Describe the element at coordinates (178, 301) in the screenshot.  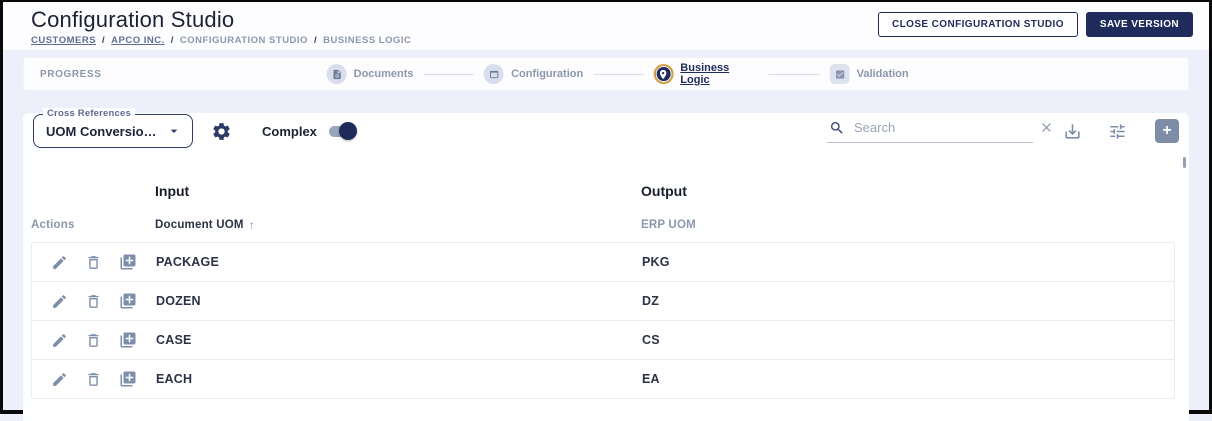
I see `cell-document-uom: DOZEN` at that location.